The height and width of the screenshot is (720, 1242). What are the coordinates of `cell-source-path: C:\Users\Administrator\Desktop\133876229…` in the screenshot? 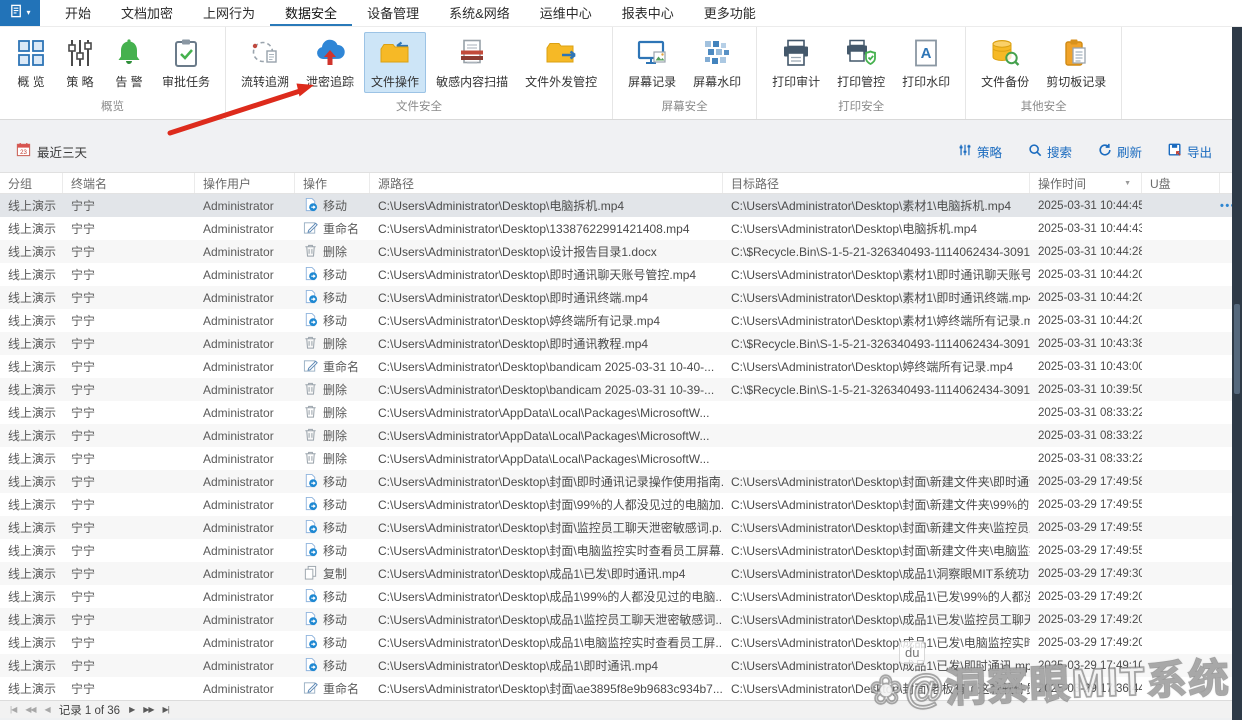 It's located at (534, 228).